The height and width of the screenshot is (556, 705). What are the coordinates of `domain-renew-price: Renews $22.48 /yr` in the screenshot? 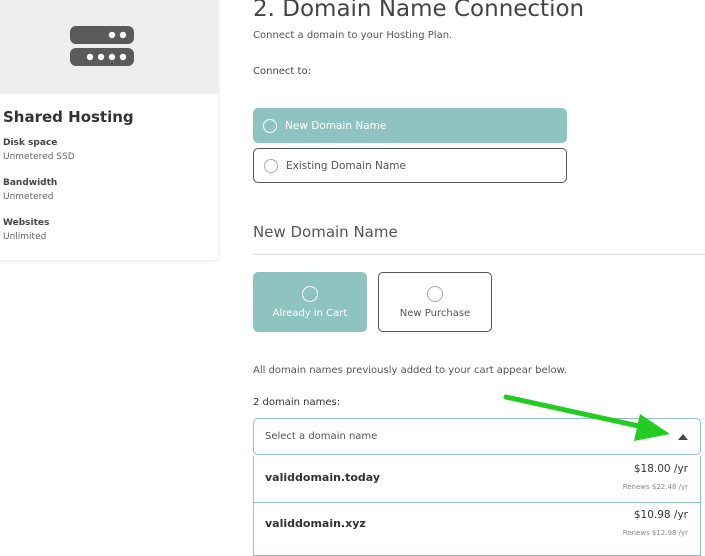 It's located at (655, 487).